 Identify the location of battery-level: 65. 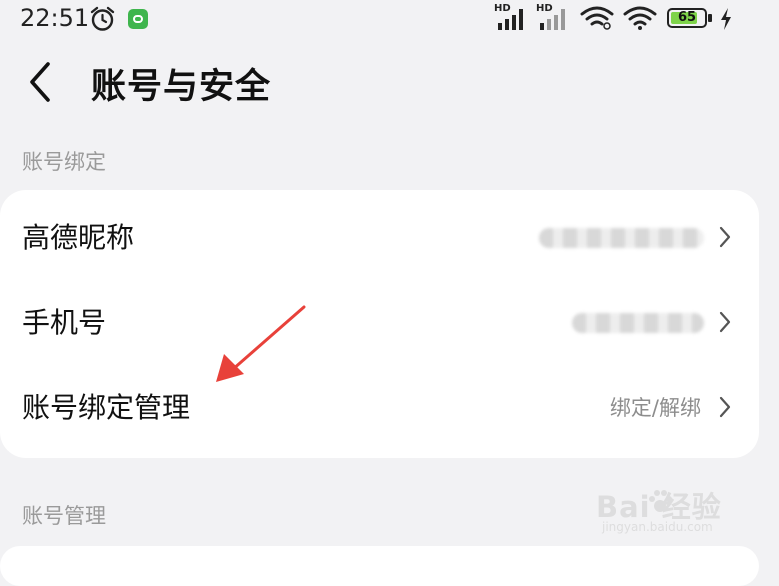
(687, 17).